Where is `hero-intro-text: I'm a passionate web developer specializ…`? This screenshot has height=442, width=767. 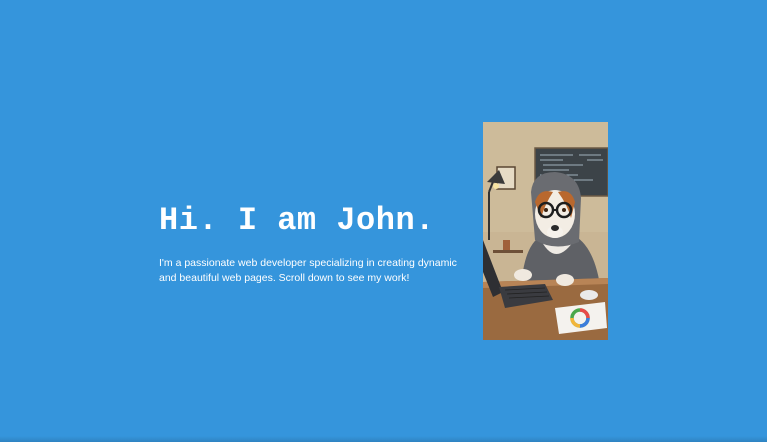
hero-intro-text: I'm a passionate web developer specializ… is located at coordinates (308, 270).